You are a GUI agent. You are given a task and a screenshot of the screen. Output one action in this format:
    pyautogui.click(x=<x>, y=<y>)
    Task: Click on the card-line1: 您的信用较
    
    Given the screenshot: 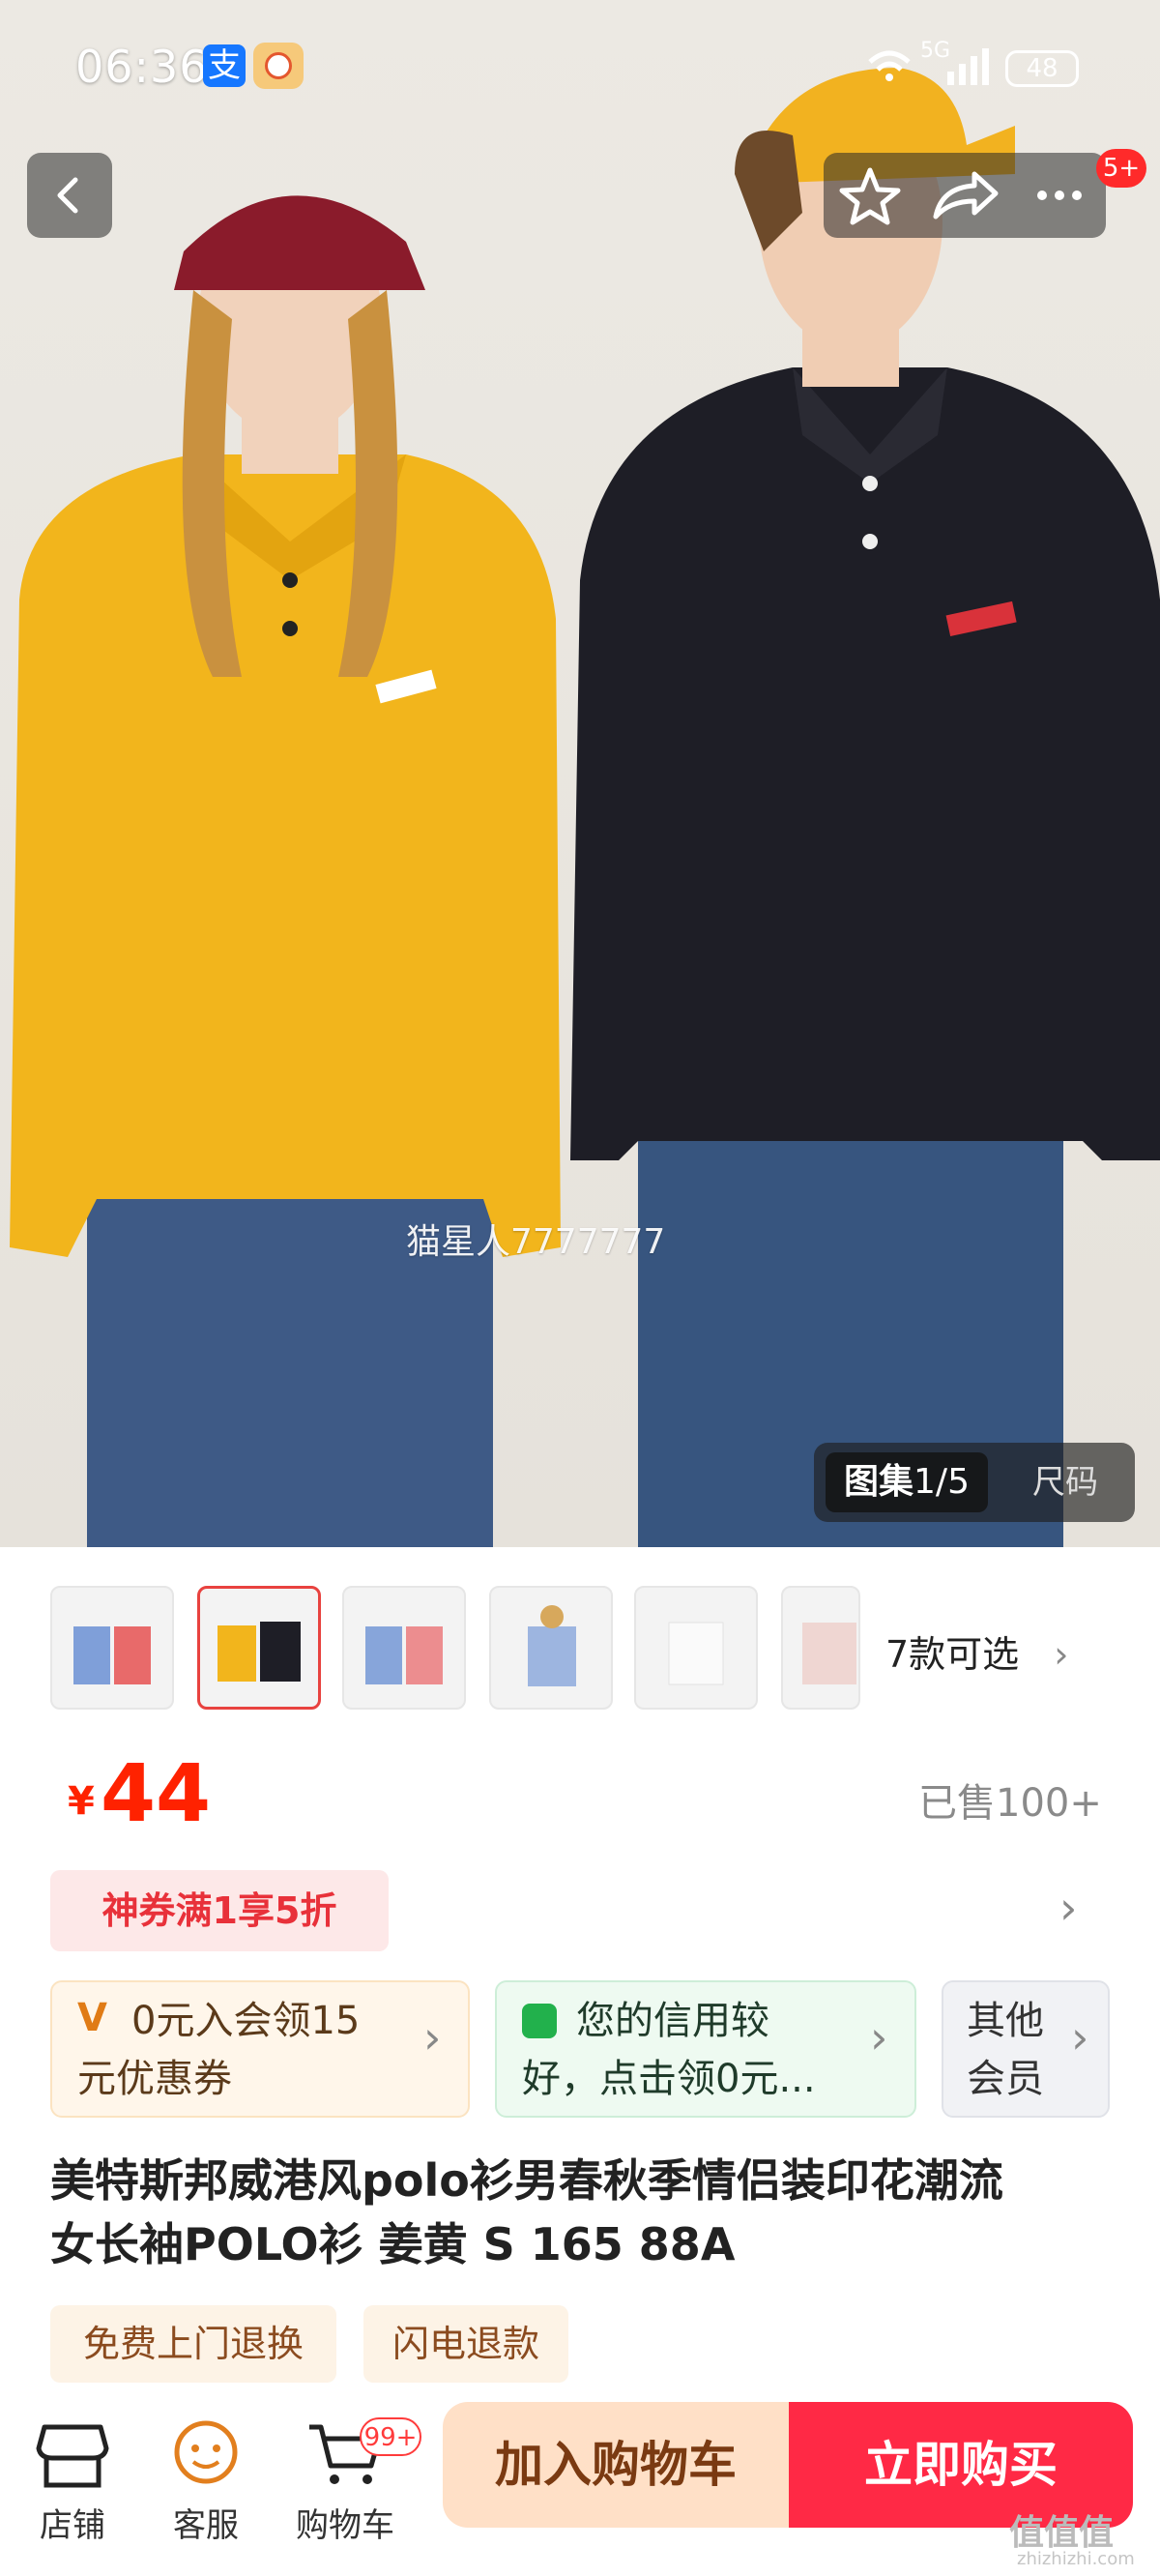 What is the action you would take?
    pyautogui.click(x=672, y=2021)
    